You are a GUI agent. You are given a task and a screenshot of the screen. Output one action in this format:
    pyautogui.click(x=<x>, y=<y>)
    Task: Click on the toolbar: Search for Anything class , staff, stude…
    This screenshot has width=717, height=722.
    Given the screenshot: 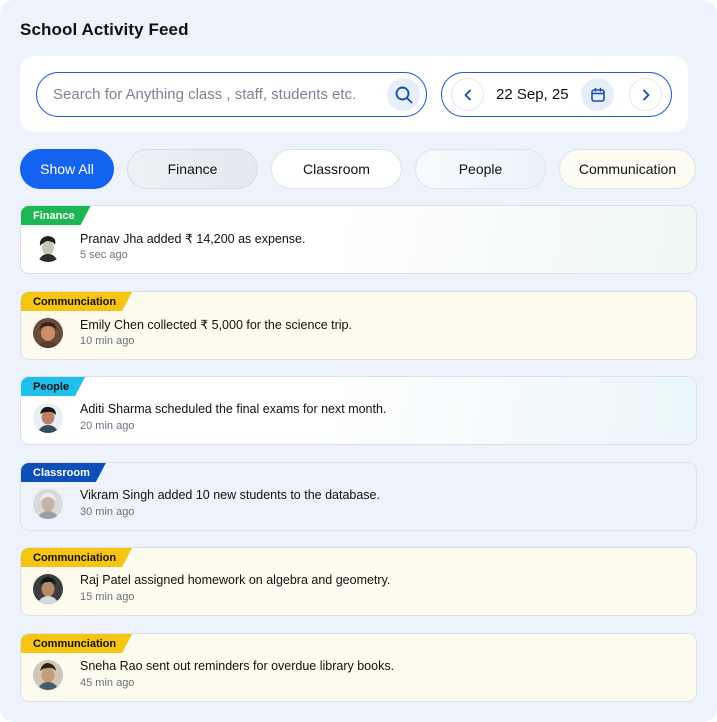 What is the action you would take?
    pyautogui.click(x=354, y=94)
    